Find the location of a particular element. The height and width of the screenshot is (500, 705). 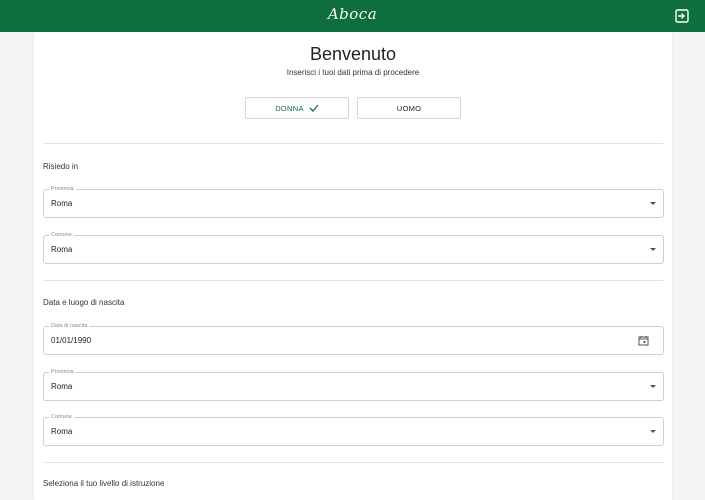

birth-date-input: Data di nascita 01/01/1990 is located at coordinates (353, 339).